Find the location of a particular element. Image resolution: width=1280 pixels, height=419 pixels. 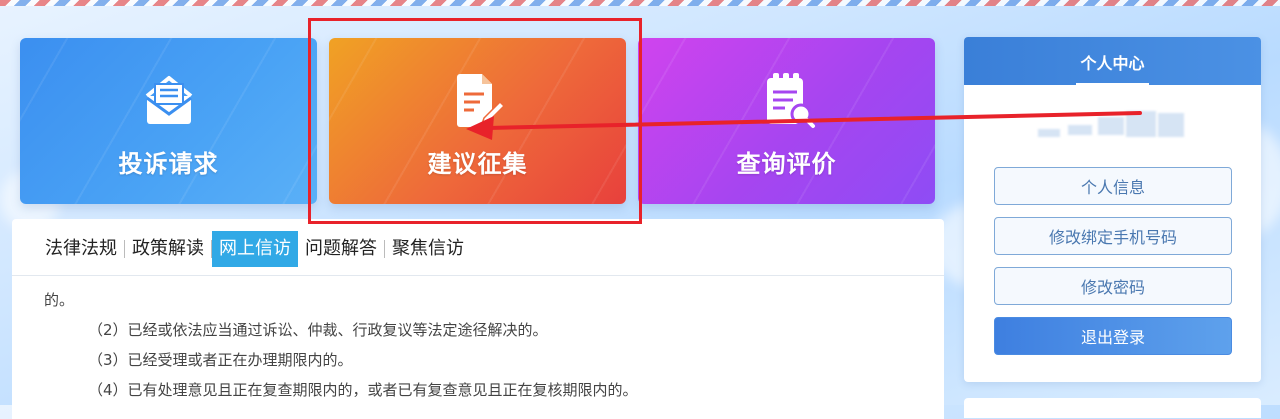

tab-focus: 聚焦信访 is located at coordinates (428, 249).